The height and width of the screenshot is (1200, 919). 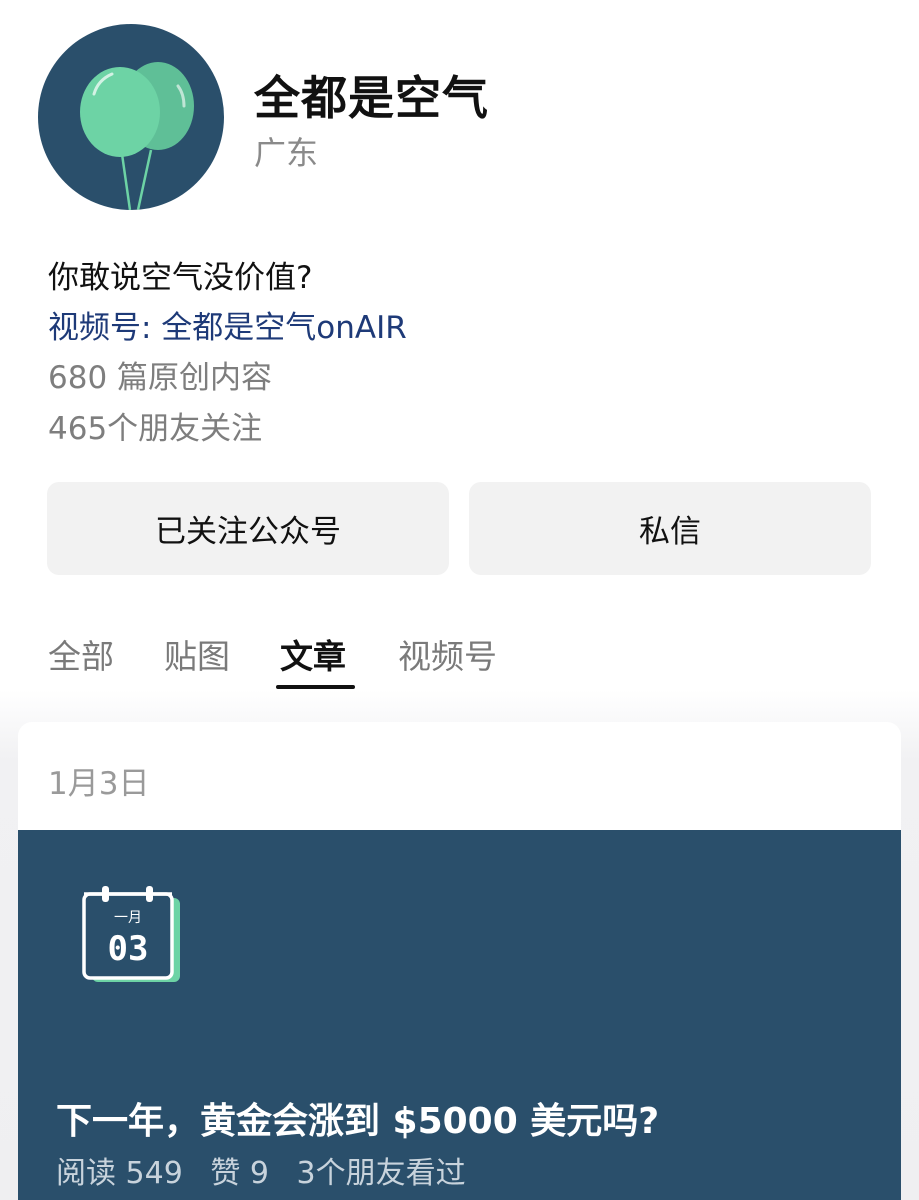 I want to click on tab-image-posts: 贴图, so click(x=197, y=654).